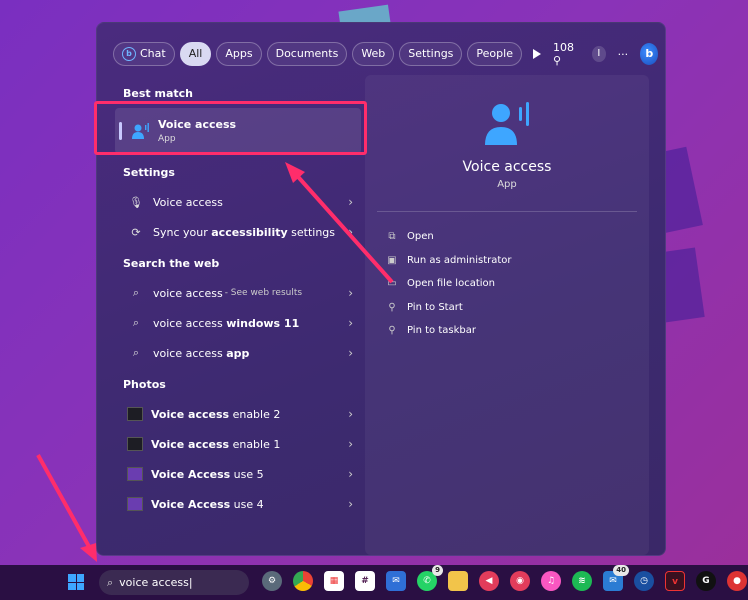 This screenshot has width=748, height=600. I want to click on whatsapp-icon: ✆ 9, so click(430, 578).